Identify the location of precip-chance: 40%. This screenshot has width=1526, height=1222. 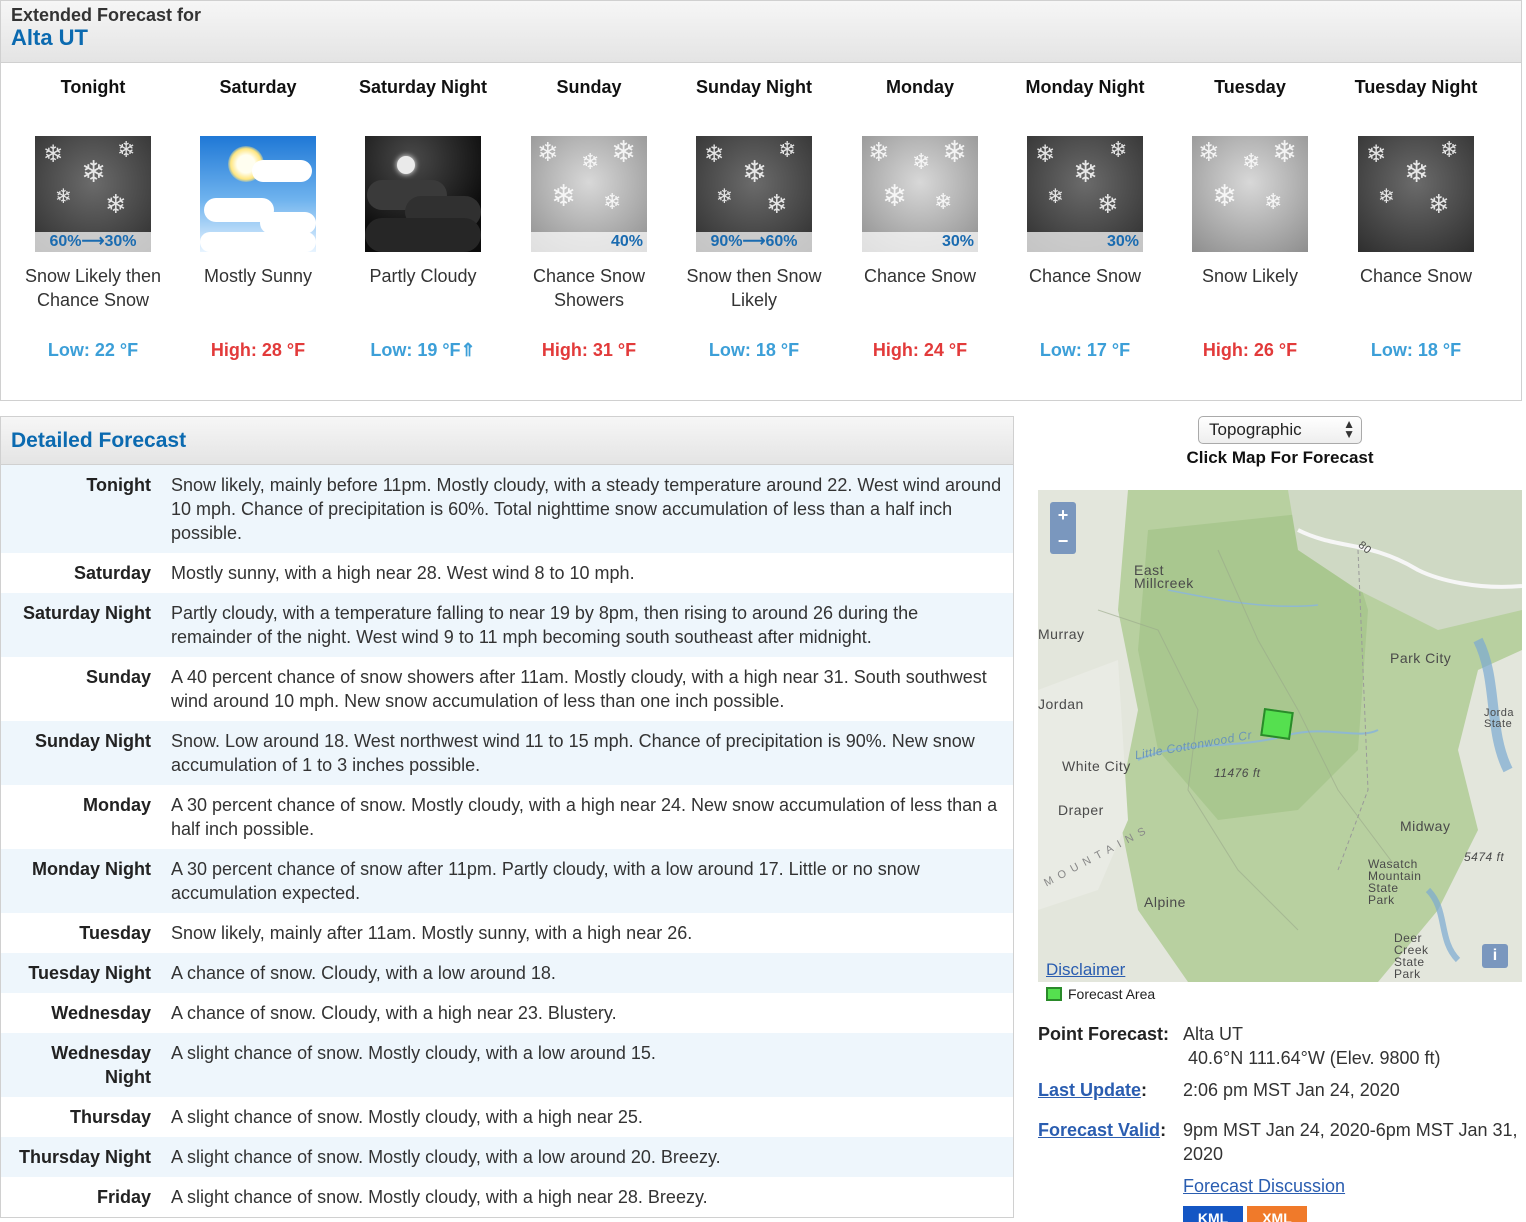
(589, 242).